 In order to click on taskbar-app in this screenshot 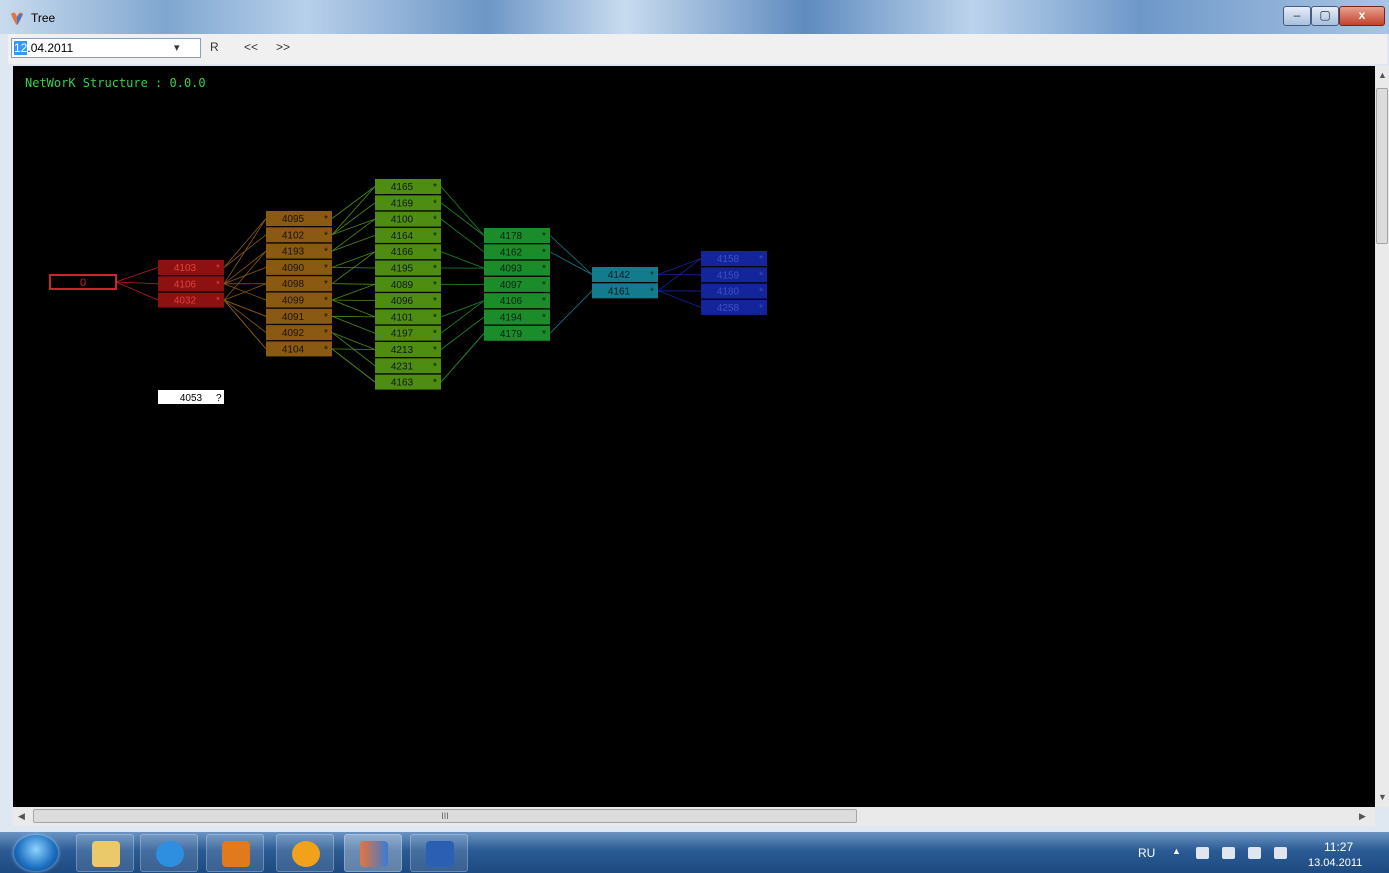, I will do `click(305, 853)`.